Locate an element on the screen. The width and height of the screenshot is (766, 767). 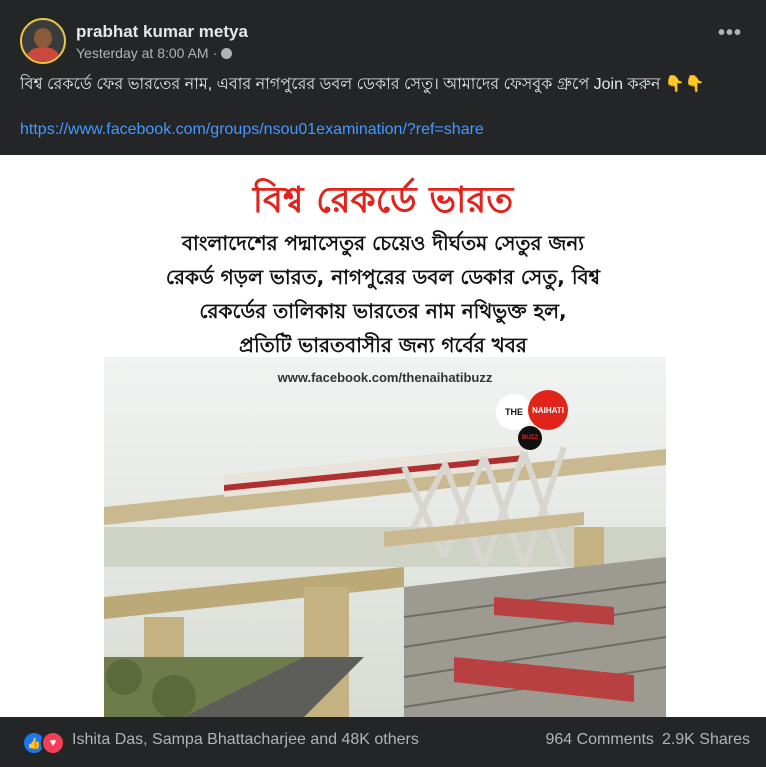
author-name: prabhat kumar metya is located at coordinates (162, 32).